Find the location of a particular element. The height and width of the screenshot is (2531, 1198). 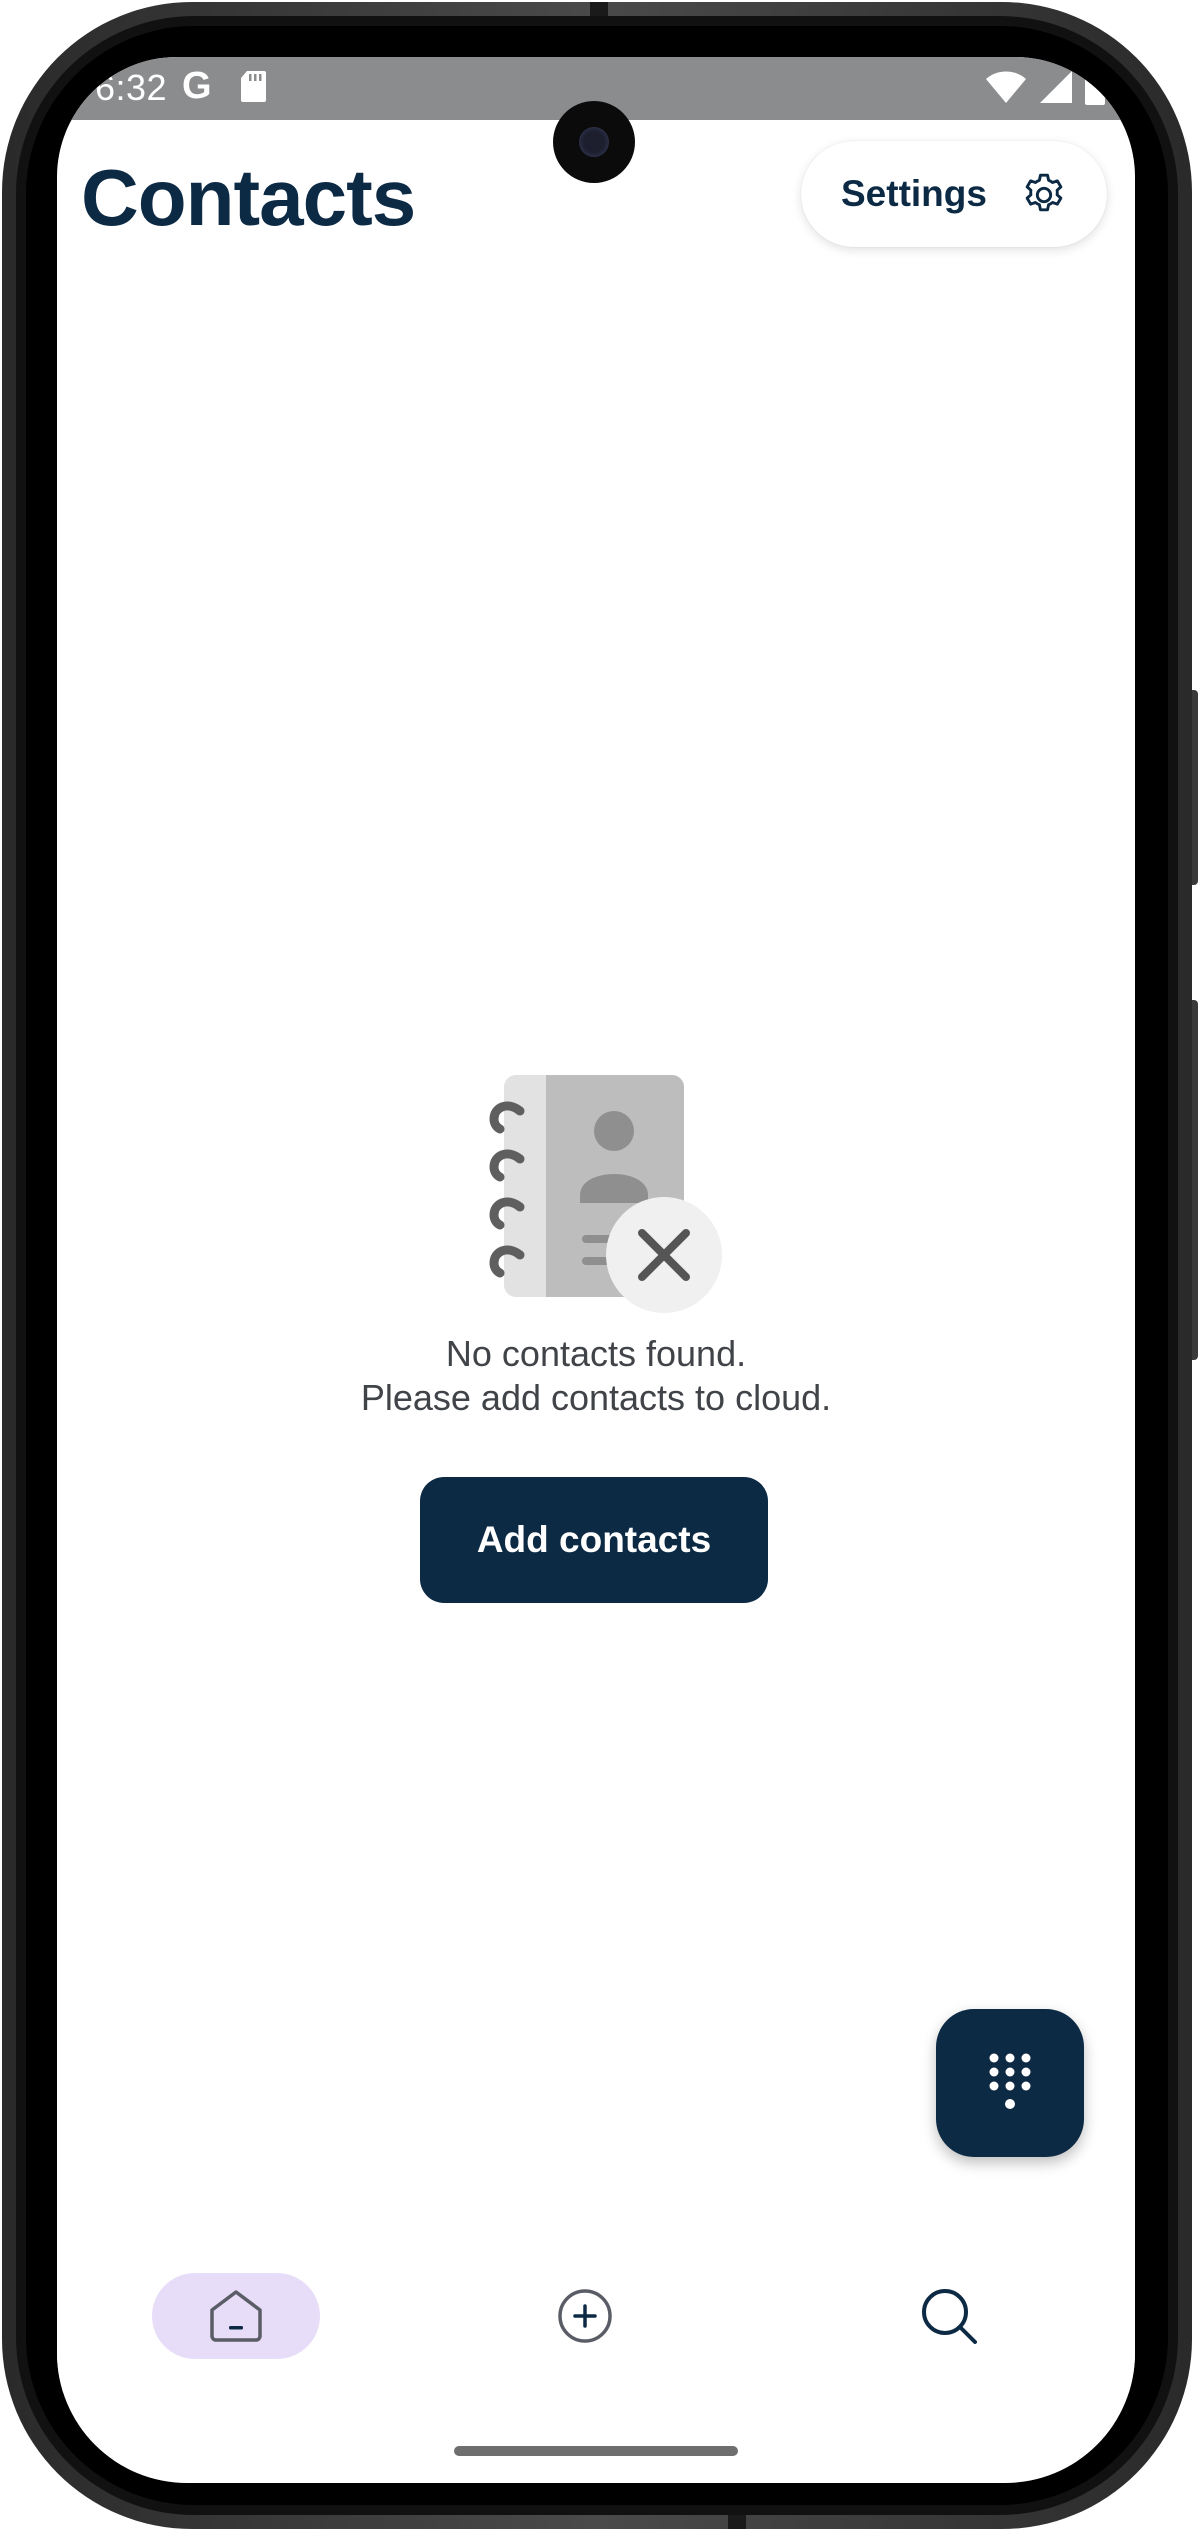

g-icon: G is located at coordinates (197, 86).